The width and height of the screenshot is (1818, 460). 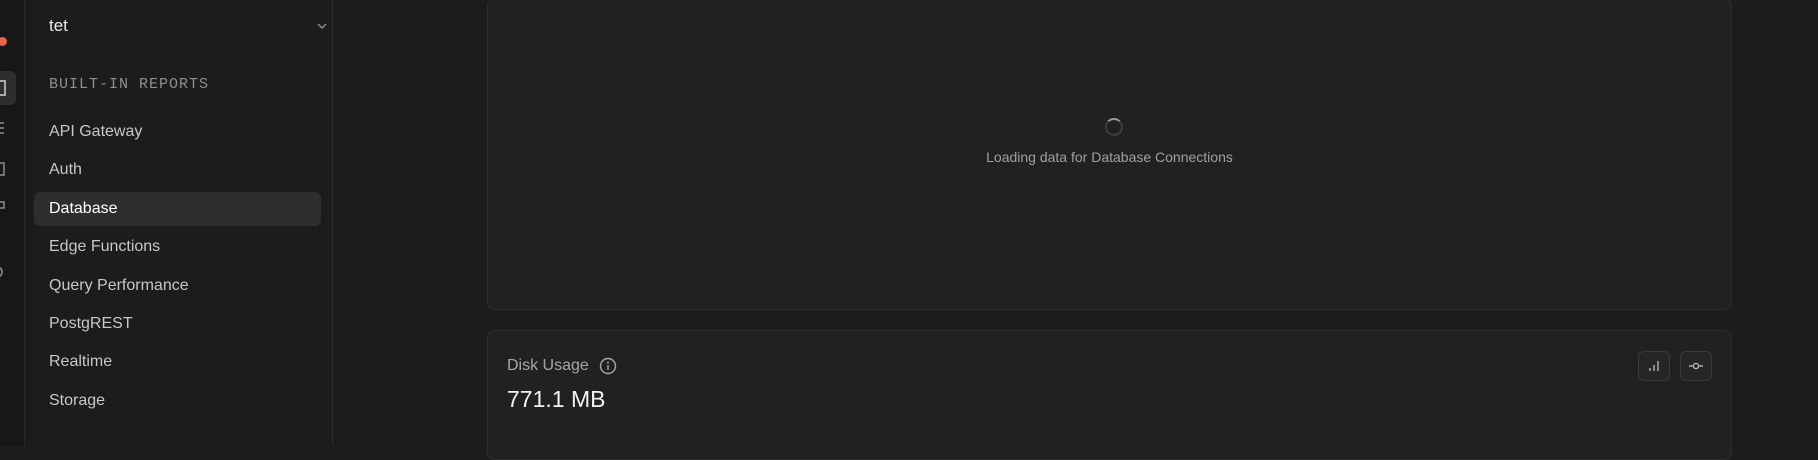 I want to click on loading-text: Loading data for Database Connections, so click(x=1109, y=157).